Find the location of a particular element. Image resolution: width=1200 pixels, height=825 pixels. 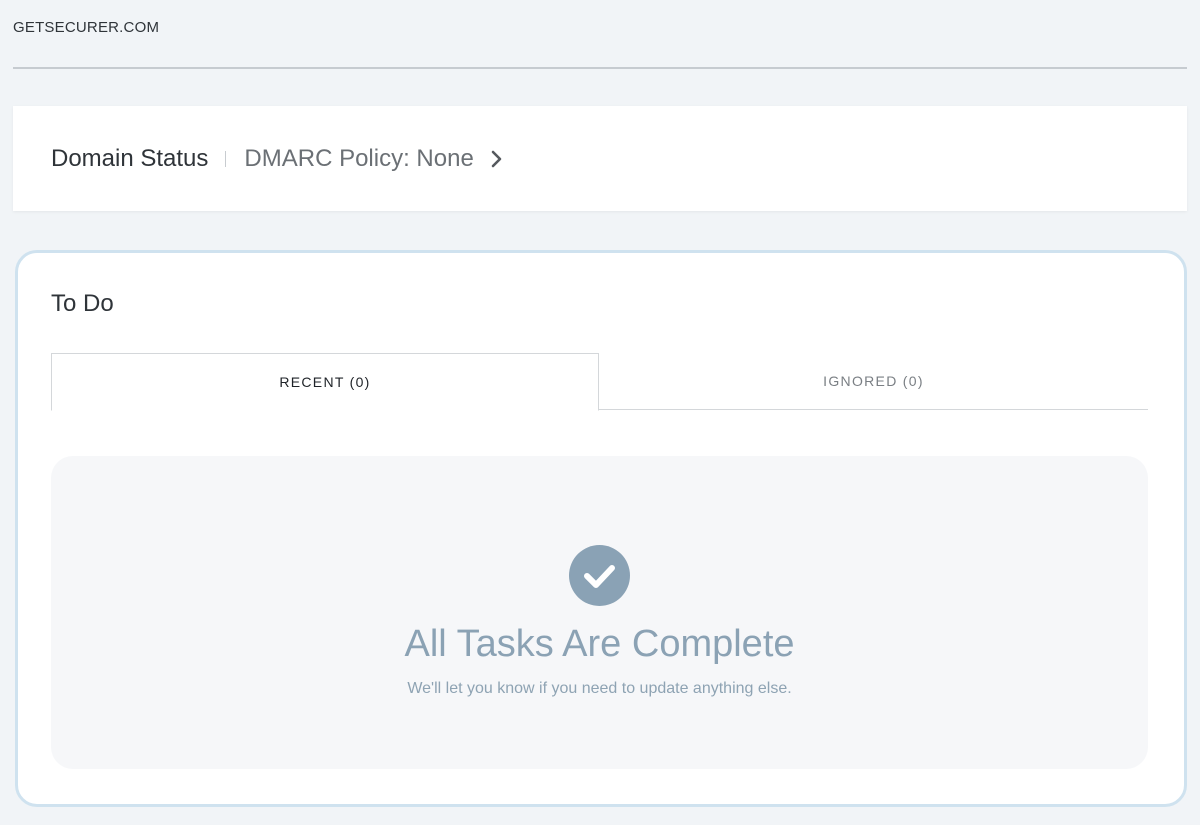

todo-tabs: RECENT (0) IGNORED (0) is located at coordinates (599, 382).